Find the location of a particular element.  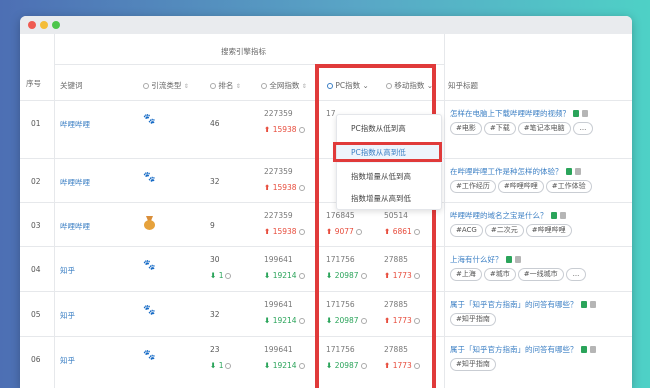

tag-list: #知乎指南 is located at coordinates (474, 319).